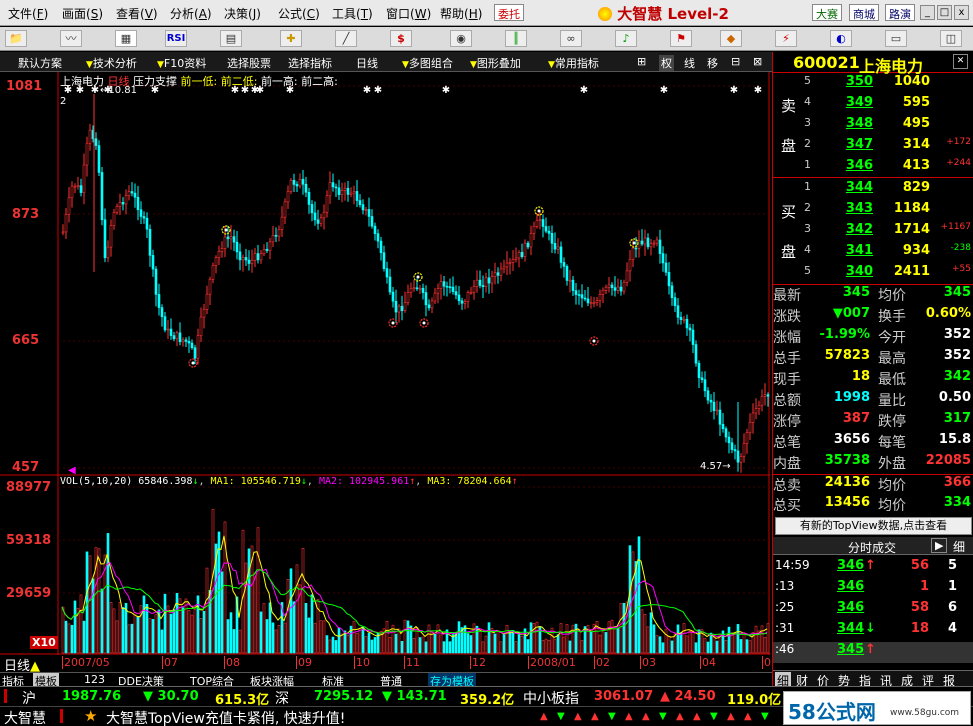 Image resolution: width=973 pixels, height=726 pixels. Describe the element at coordinates (96, 481) in the screenshot. I see `vol-label: VOL(5,10,20)` at that location.